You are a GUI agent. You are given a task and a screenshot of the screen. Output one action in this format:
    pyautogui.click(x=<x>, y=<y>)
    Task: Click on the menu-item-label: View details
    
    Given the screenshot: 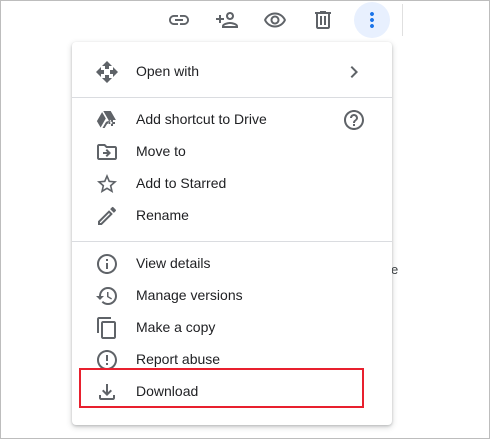 What is the action you would take?
    pyautogui.click(x=173, y=263)
    